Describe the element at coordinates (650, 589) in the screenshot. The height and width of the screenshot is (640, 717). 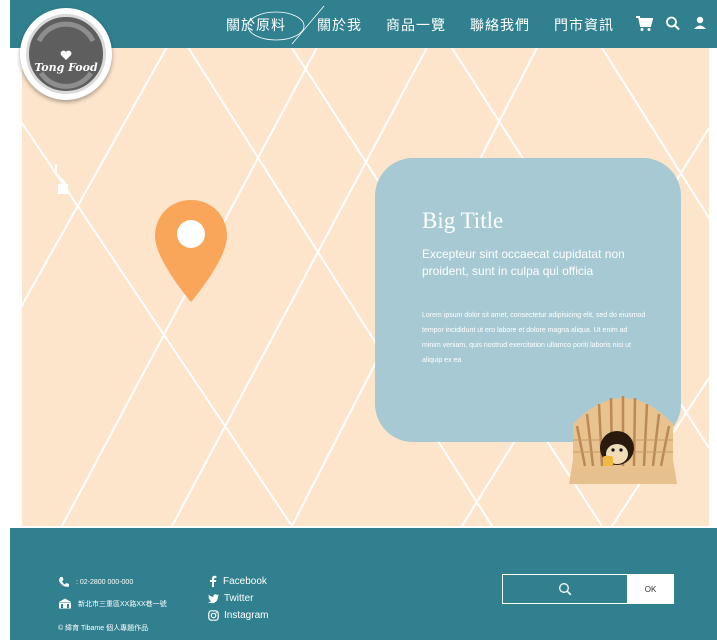
I see `ok-button: OK` at that location.